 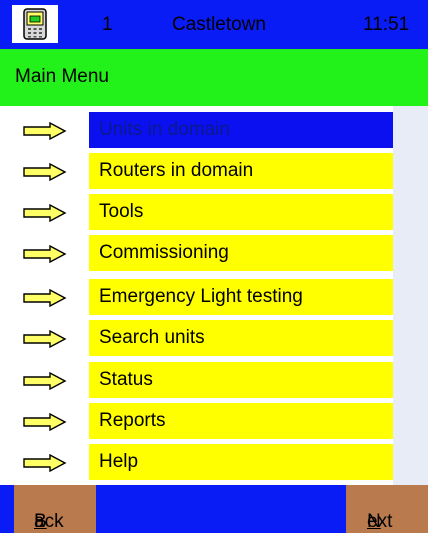 I want to click on menu-item-tools: Tools, so click(x=241, y=212).